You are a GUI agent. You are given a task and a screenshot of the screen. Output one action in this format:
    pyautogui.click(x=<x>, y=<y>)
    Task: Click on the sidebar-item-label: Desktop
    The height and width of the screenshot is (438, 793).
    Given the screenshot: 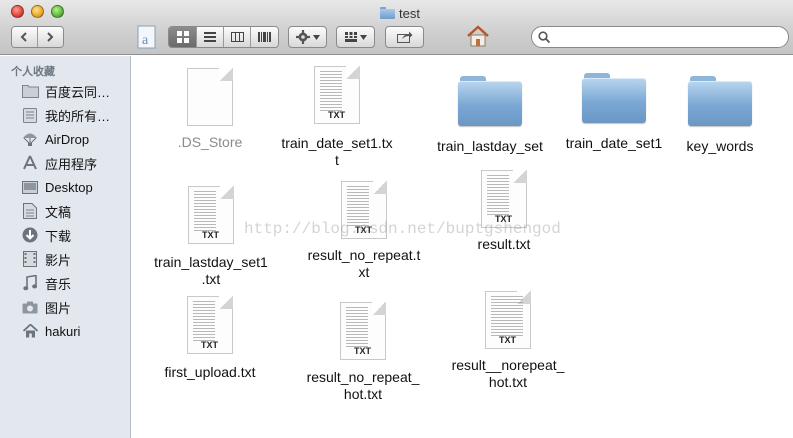 What is the action you would take?
    pyautogui.click(x=69, y=187)
    